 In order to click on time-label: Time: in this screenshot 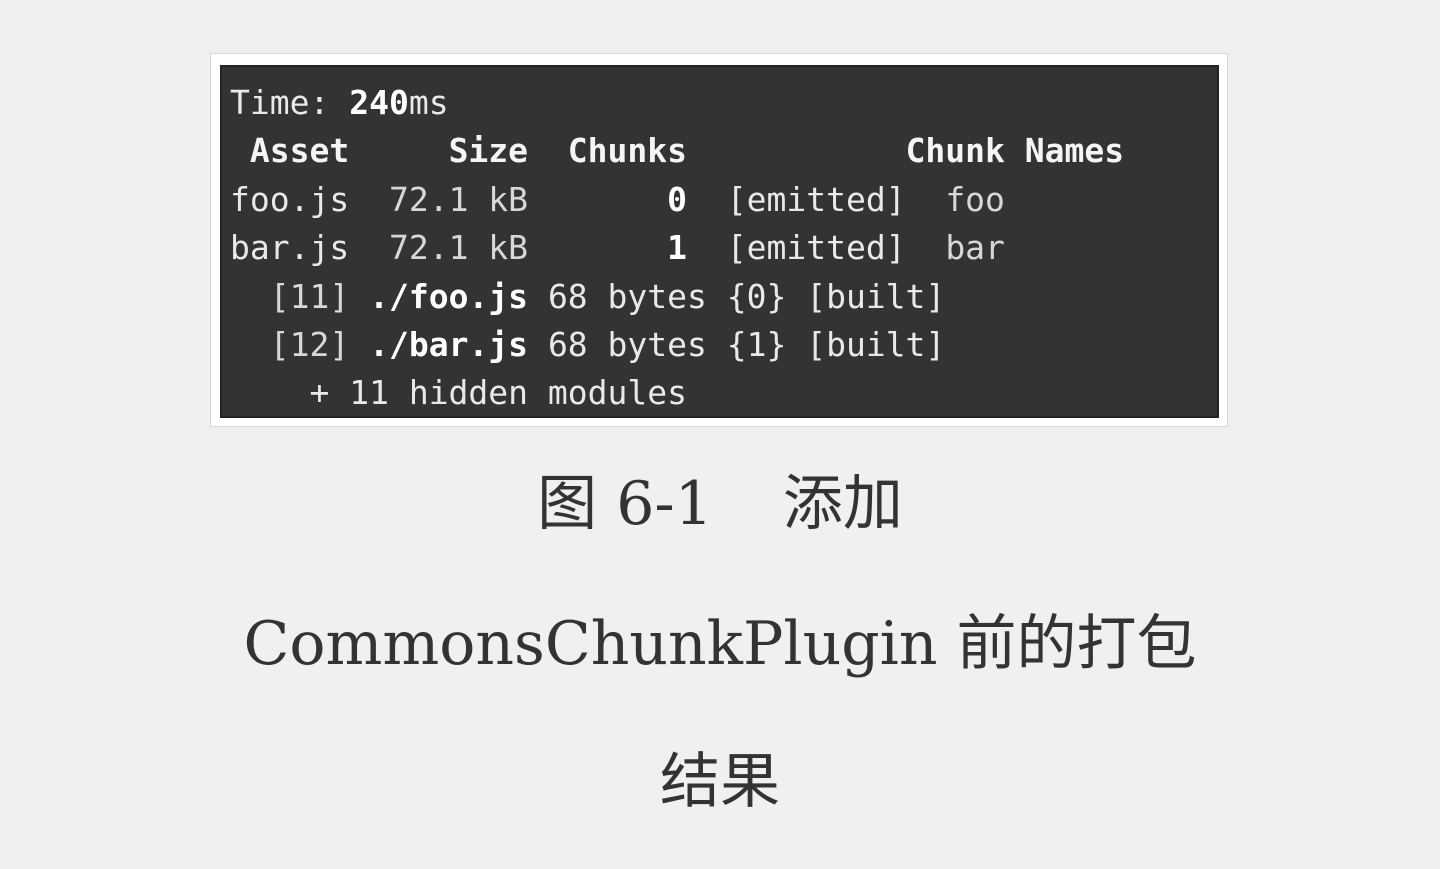, I will do `click(290, 102)`.